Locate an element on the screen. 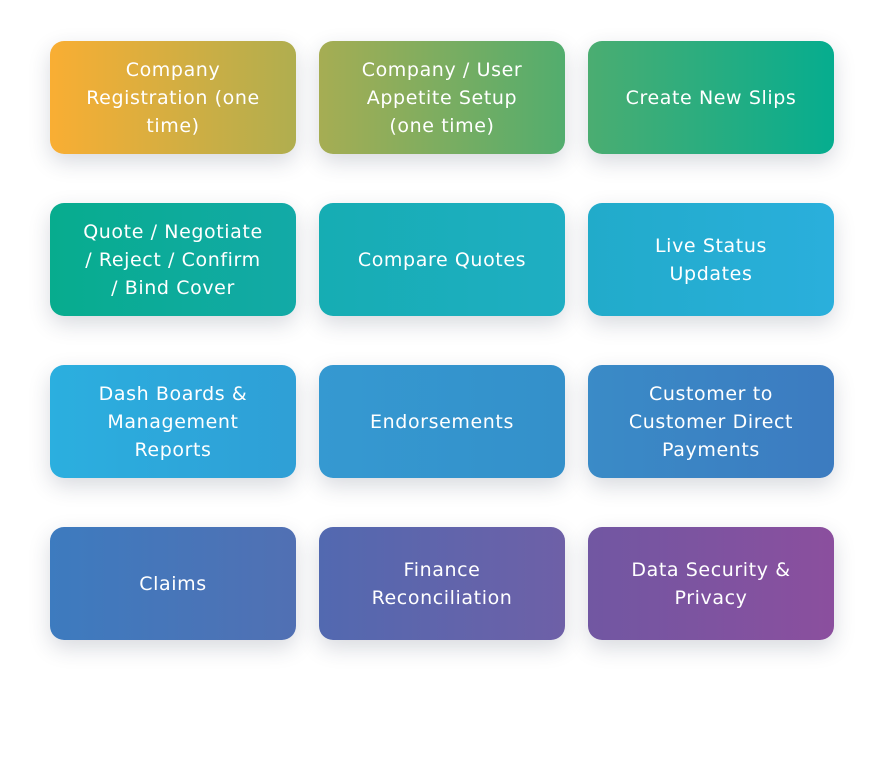 Image resolution: width=877 pixels, height=771 pixels. card-label: Live Status Updates is located at coordinates (711, 259).